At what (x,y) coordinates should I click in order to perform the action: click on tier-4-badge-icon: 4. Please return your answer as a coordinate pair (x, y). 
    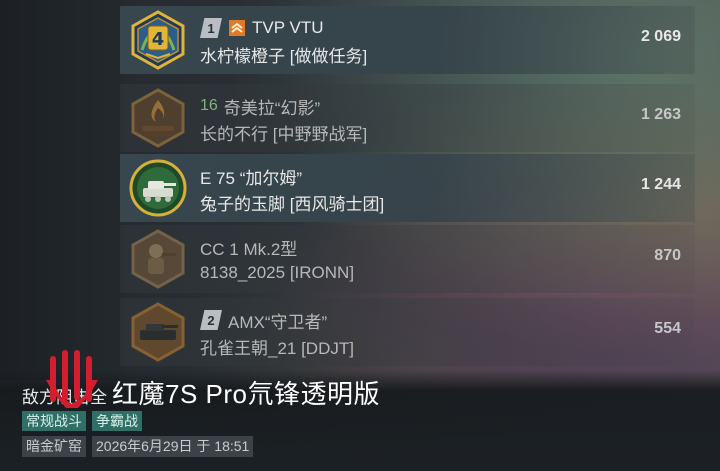
    Looking at the image, I should click on (158, 40).